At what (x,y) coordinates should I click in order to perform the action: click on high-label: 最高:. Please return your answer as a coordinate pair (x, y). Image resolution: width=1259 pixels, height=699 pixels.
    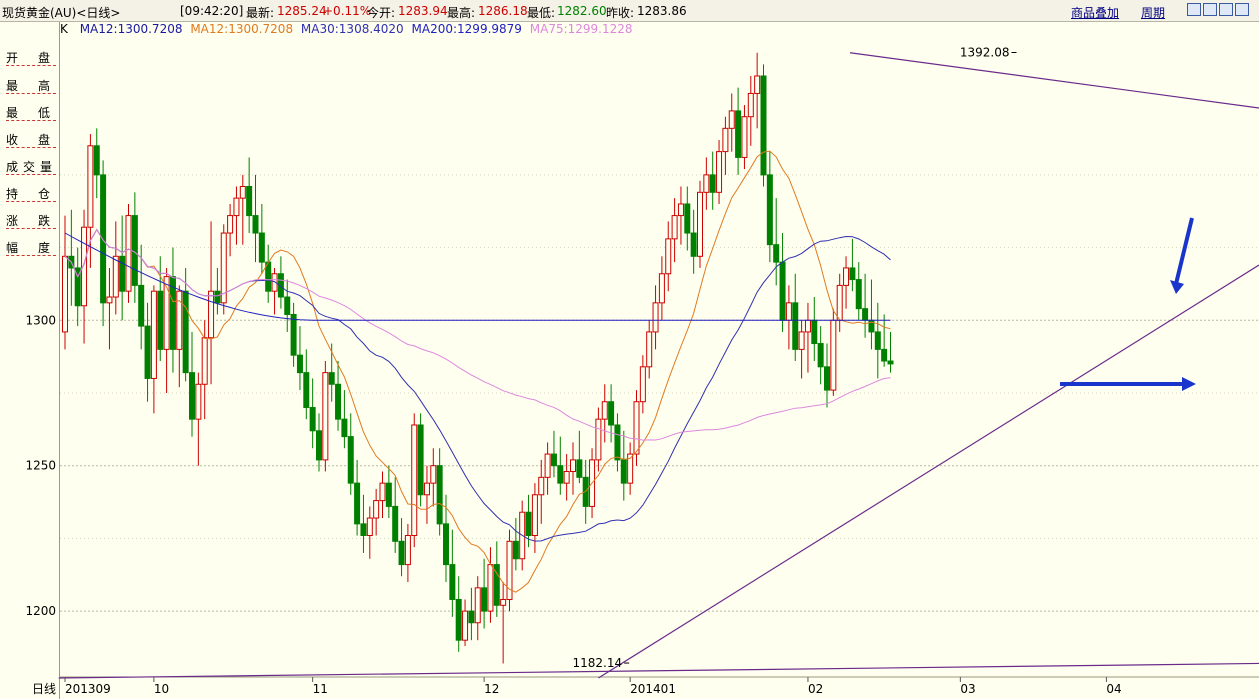
    Looking at the image, I should click on (461, 13).